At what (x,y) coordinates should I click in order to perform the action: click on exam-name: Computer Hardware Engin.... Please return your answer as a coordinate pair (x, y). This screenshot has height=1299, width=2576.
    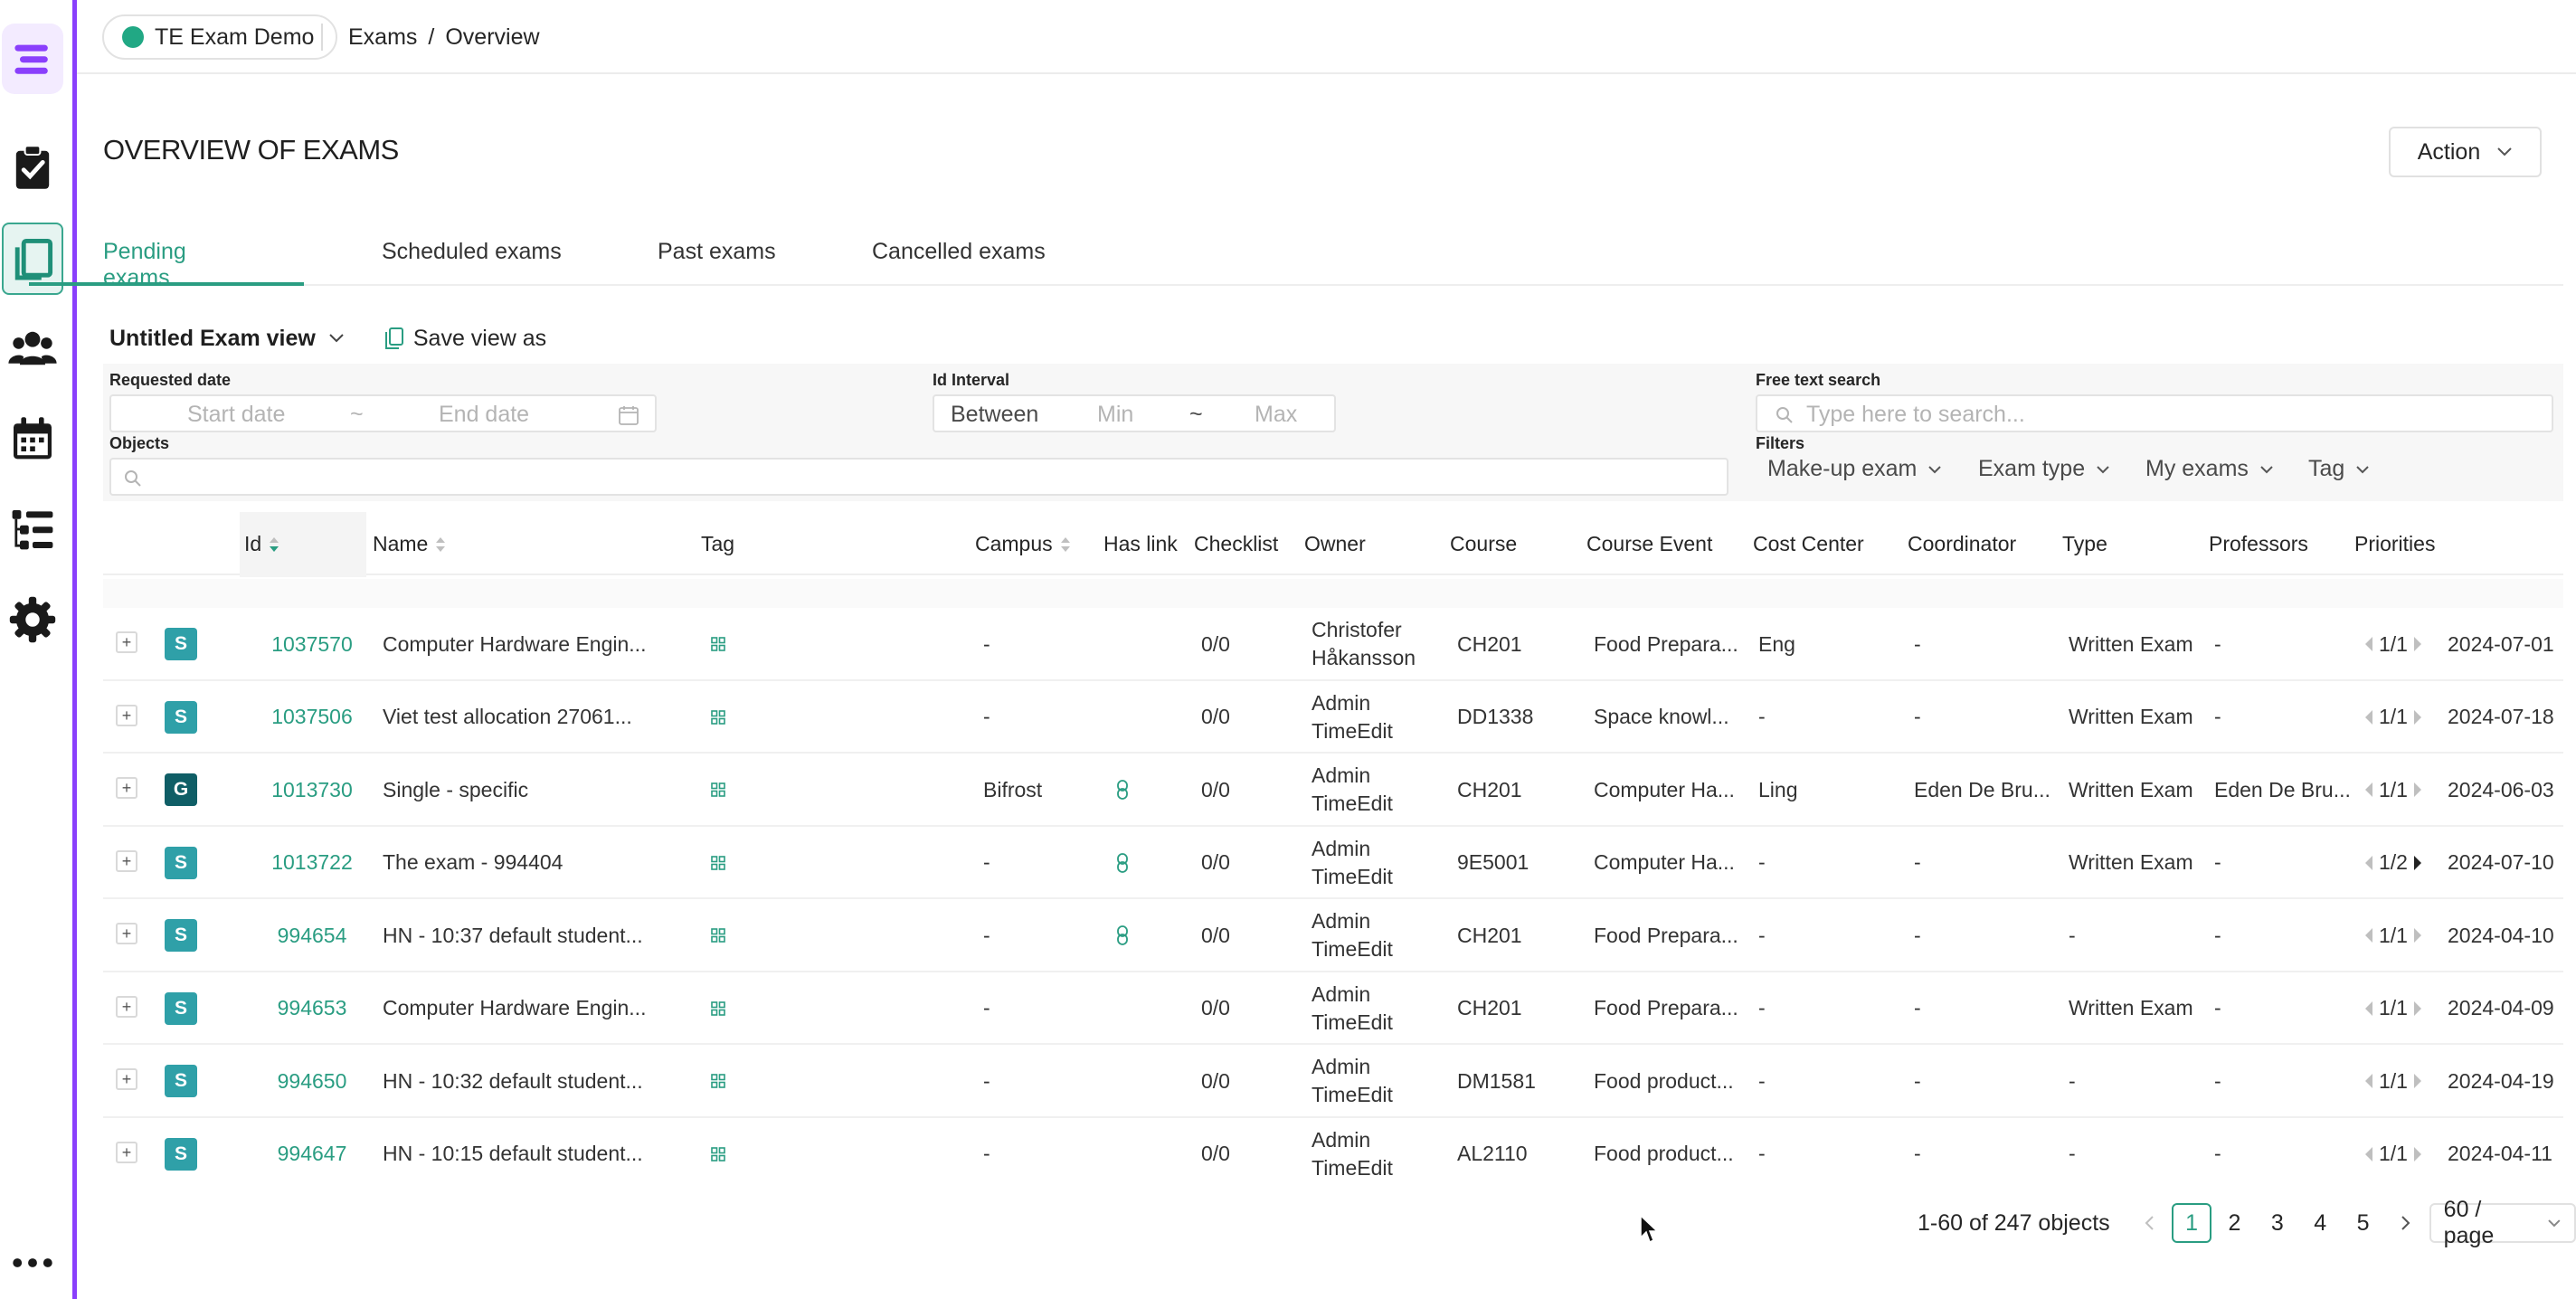
    Looking at the image, I should click on (514, 645).